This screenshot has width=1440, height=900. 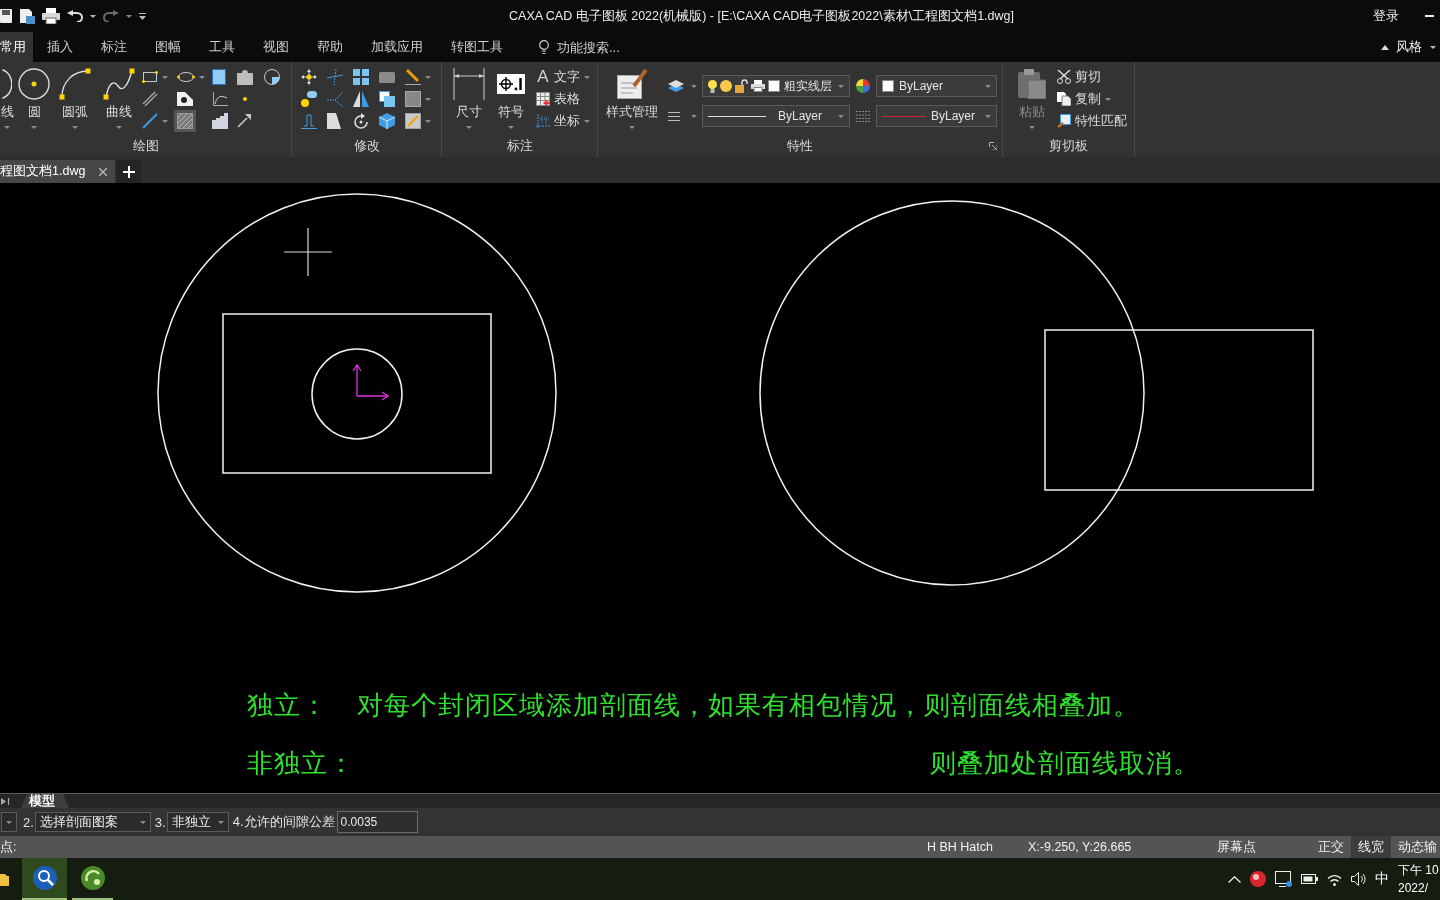 I want to click on color-dropdown: ByLayer, so click(x=936, y=86).